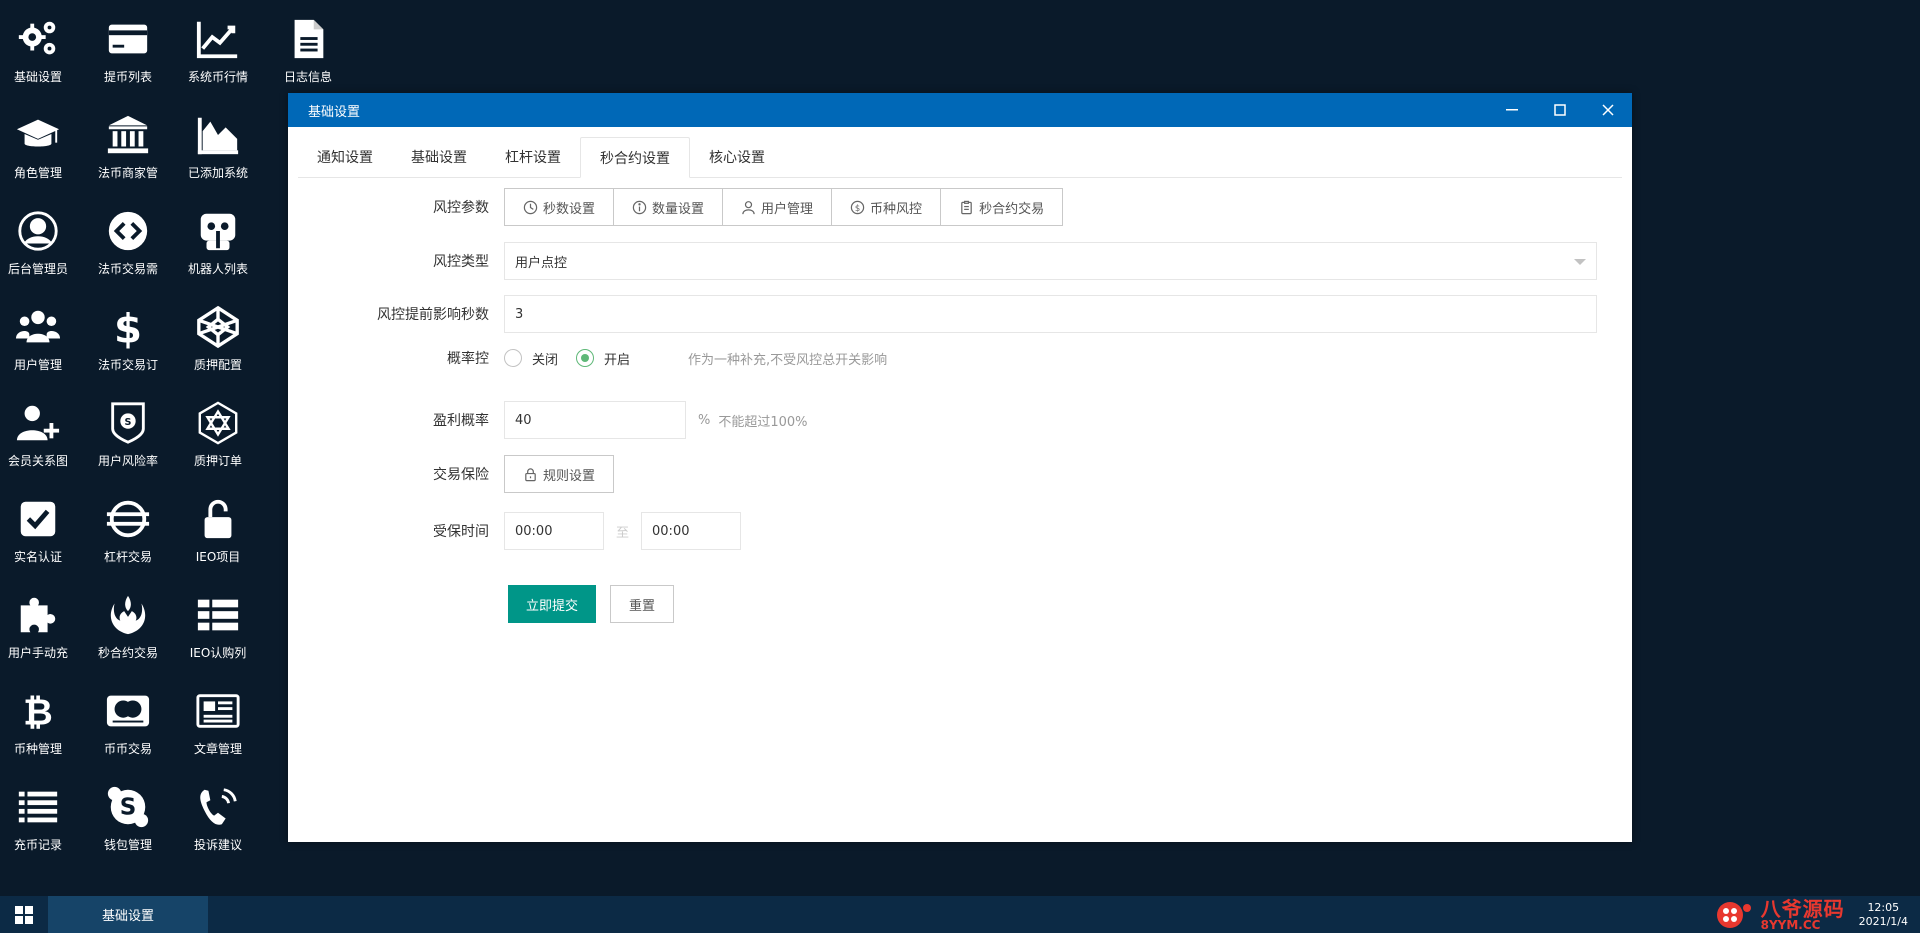 The width and height of the screenshot is (1920, 933). I want to click on desktop-icon-logs: 日志信息, so click(308, 46).